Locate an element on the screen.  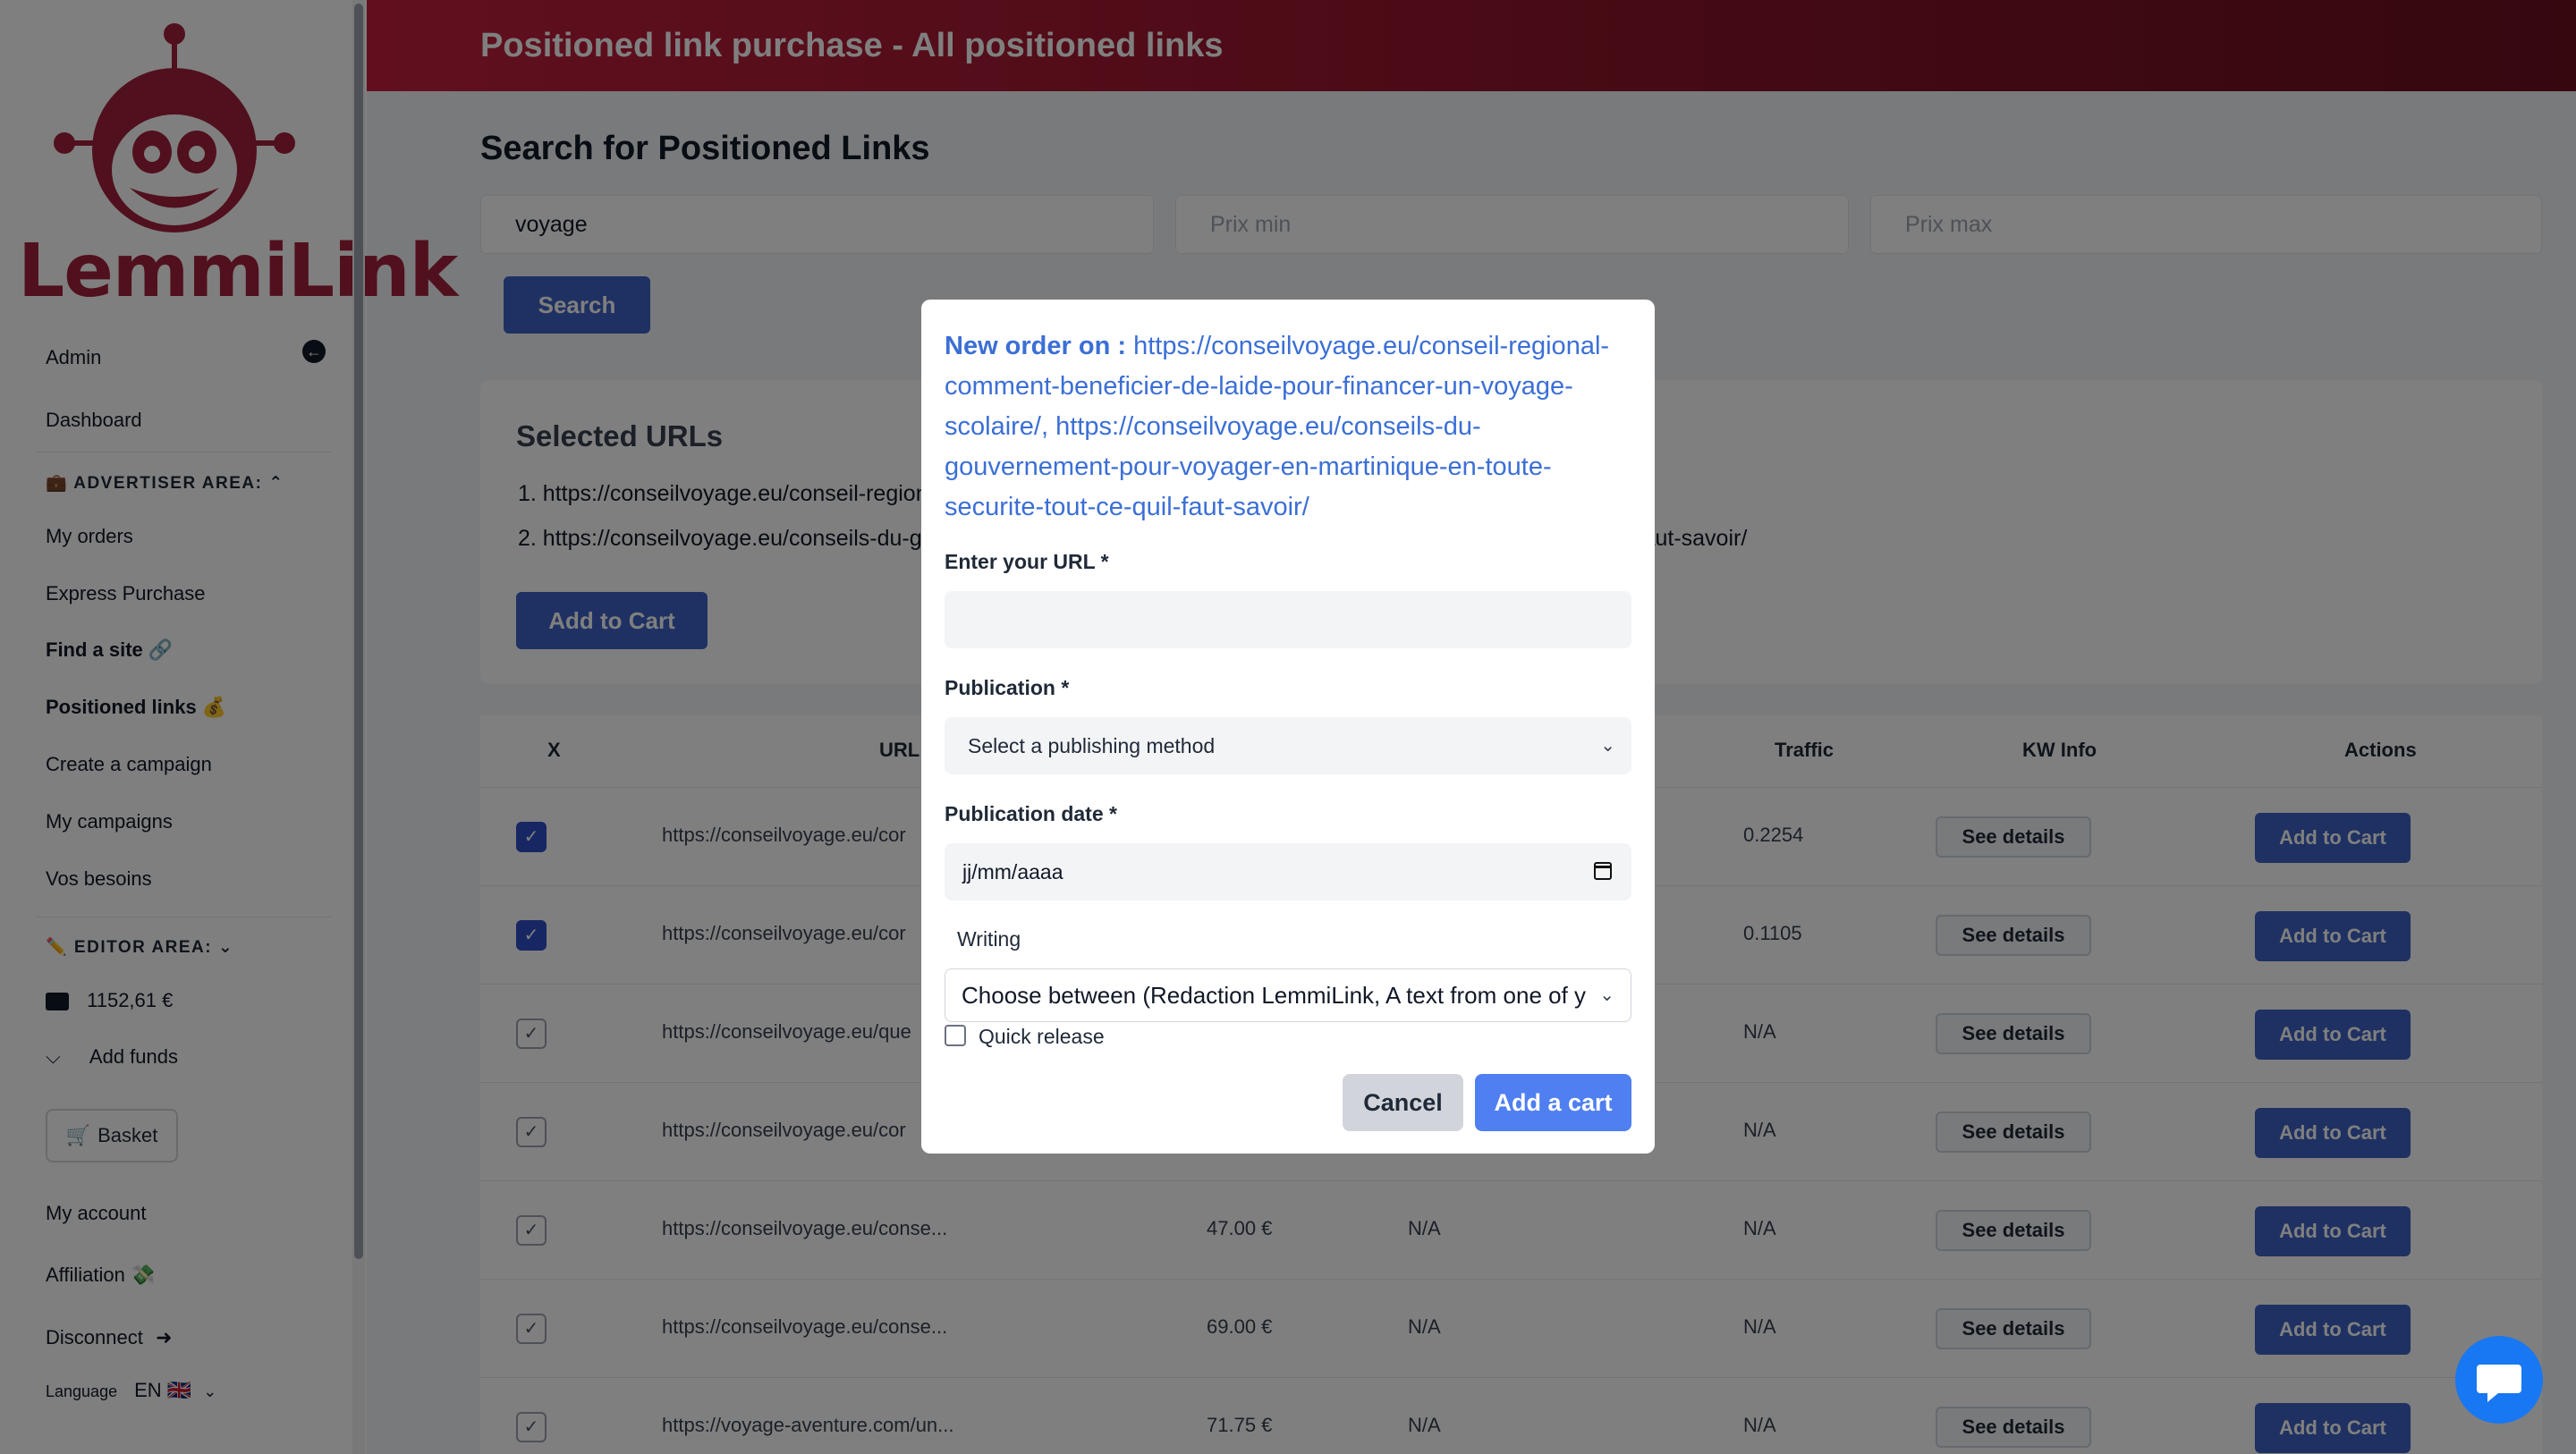
publication-date-label: Publication date * is located at coordinates (1031, 814).